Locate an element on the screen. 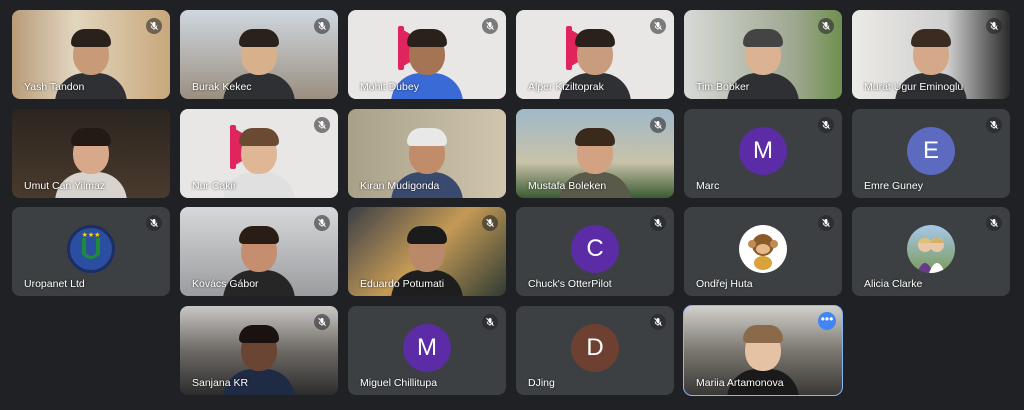  participant-tile: M Miguel Chillitupa is located at coordinates (427, 350).